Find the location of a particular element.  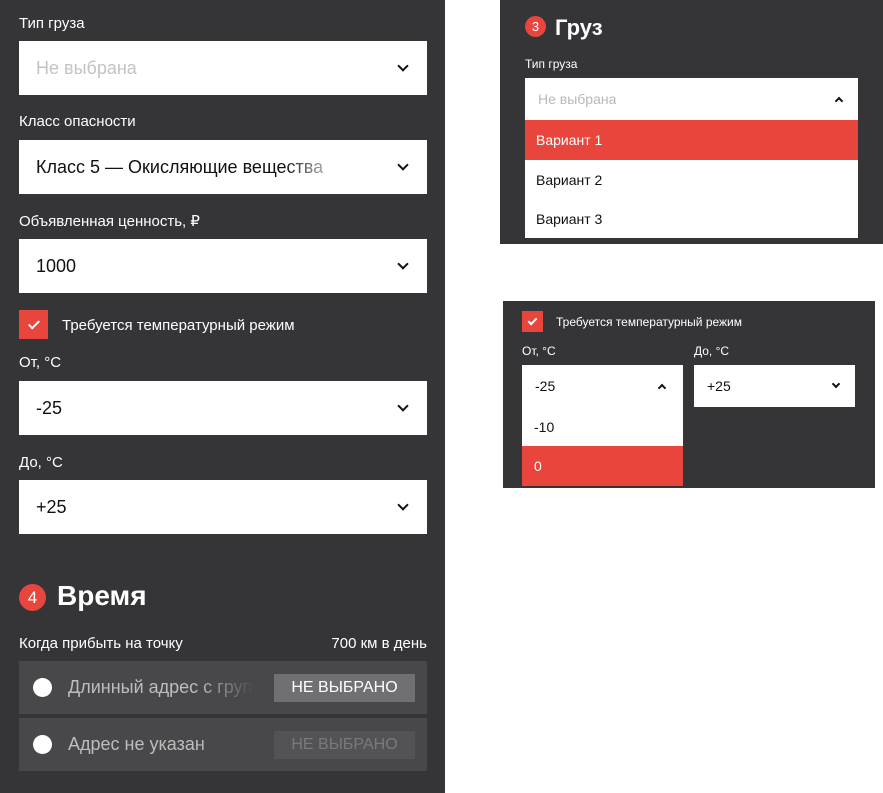

point-address: Адрес не указан is located at coordinates (136, 744).